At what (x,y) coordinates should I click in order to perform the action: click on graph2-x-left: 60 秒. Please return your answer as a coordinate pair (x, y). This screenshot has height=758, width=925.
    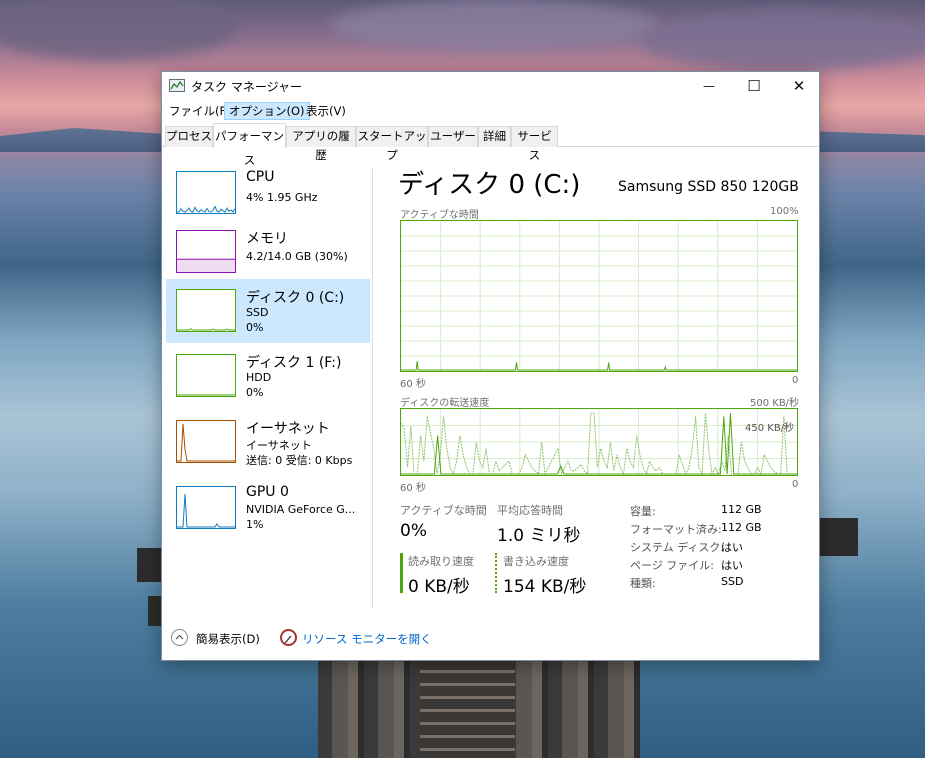
    Looking at the image, I should click on (413, 488).